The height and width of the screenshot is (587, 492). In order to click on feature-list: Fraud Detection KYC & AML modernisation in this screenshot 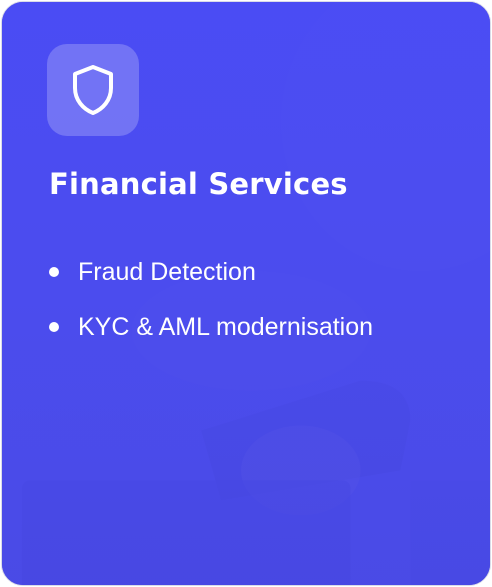, I will do `click(211, 307)`.